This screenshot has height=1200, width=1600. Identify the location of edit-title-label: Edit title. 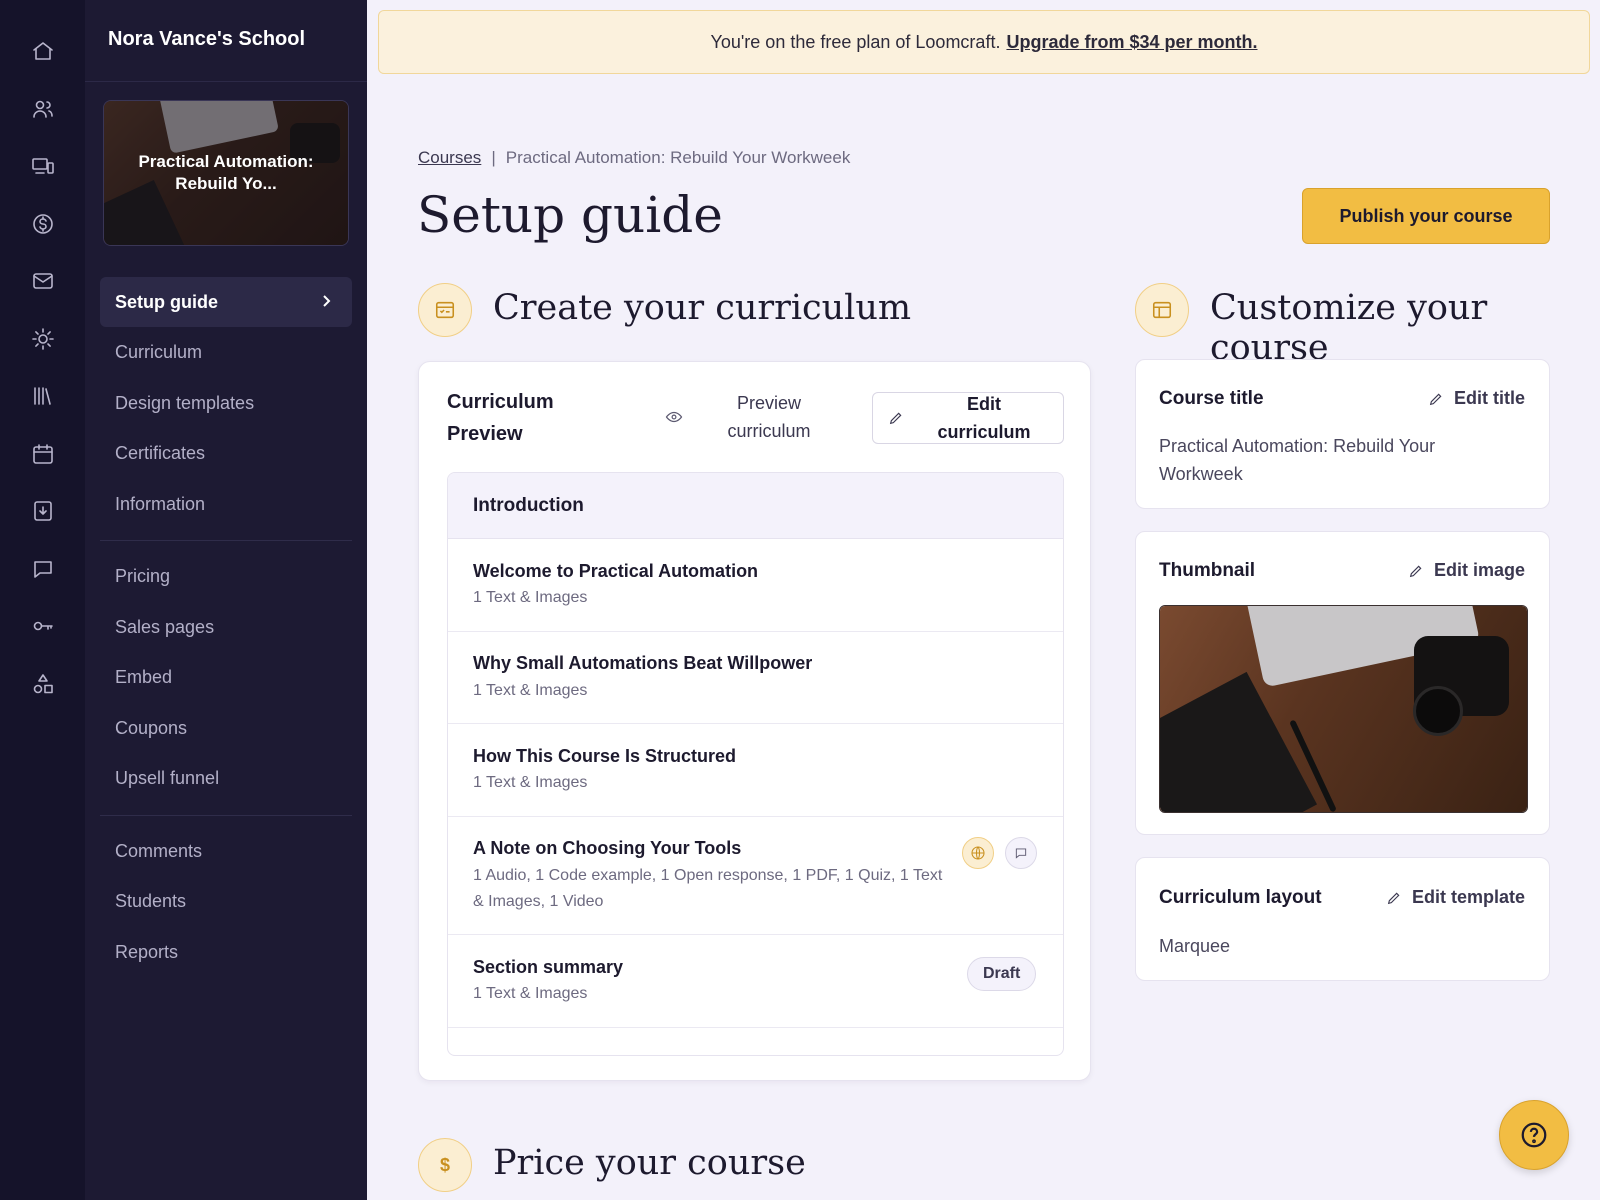
(1489, 398).